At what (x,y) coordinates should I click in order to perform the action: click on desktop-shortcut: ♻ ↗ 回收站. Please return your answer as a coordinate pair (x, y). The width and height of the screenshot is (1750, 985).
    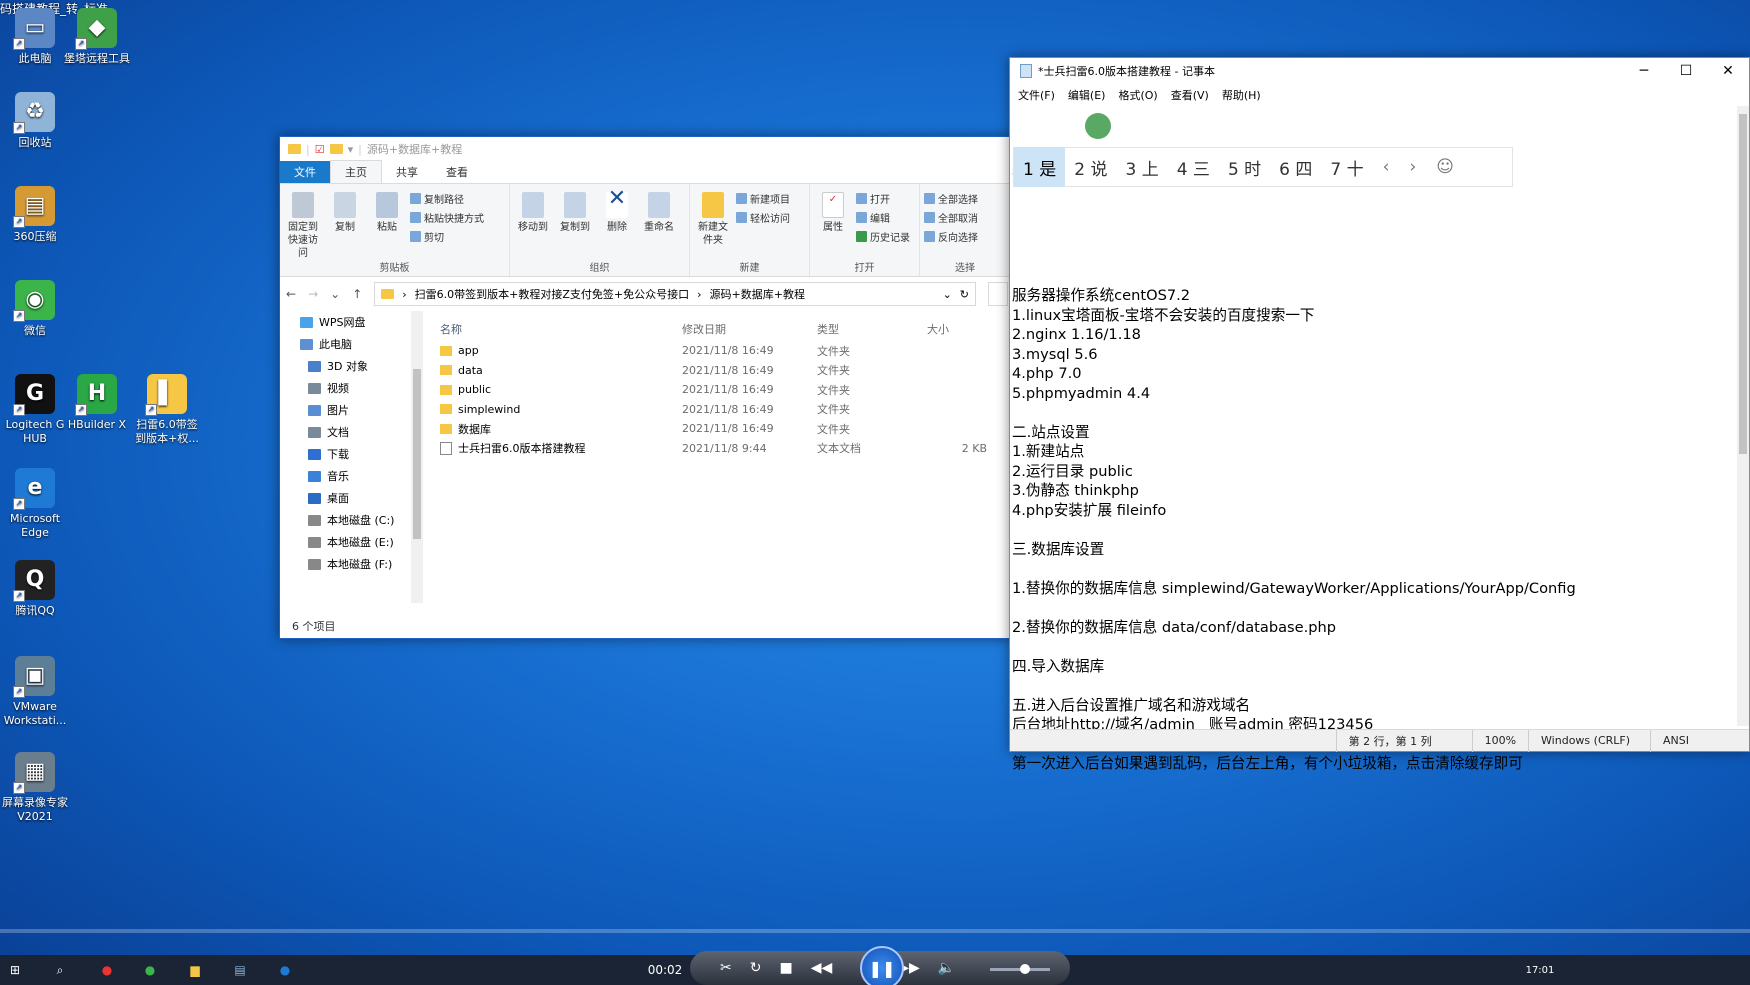
    Looking at the image, I should click on (35, 121).